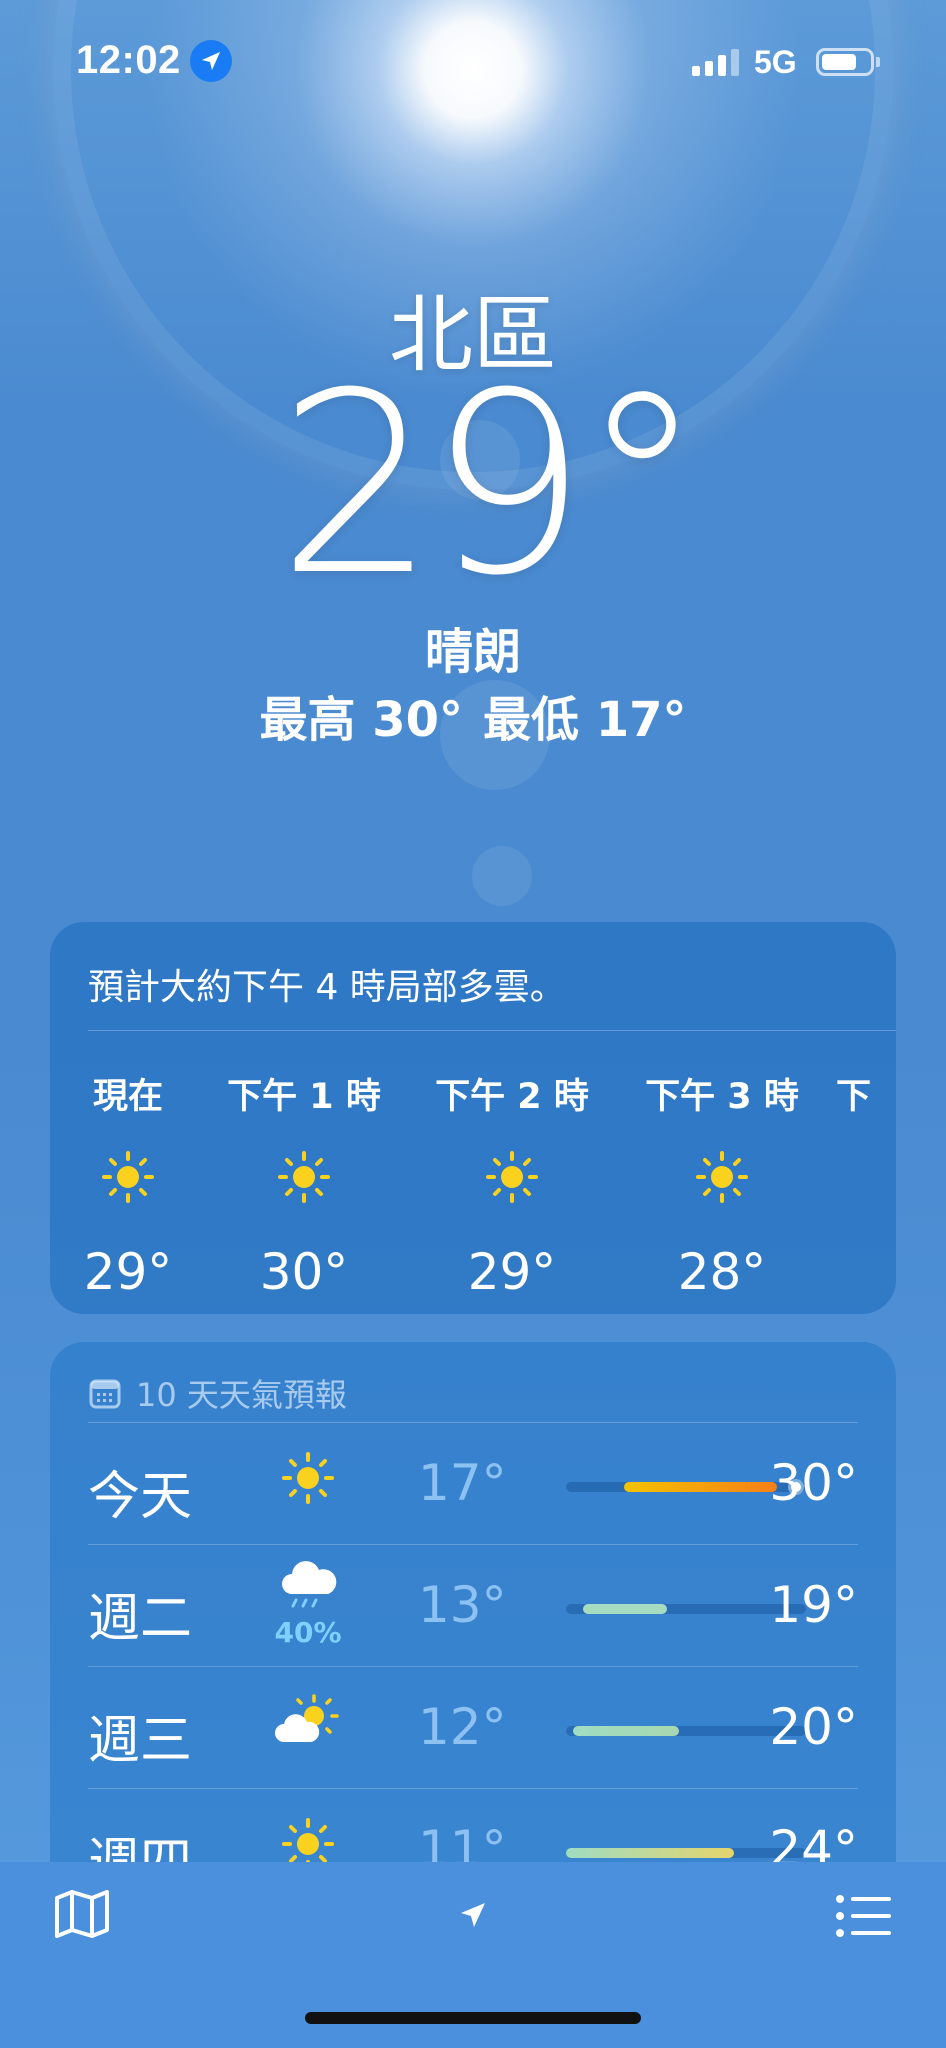 Image resolution: width=946 pixels, height=2048 pixels. I want to click on card-divider, so click(492, 1030).